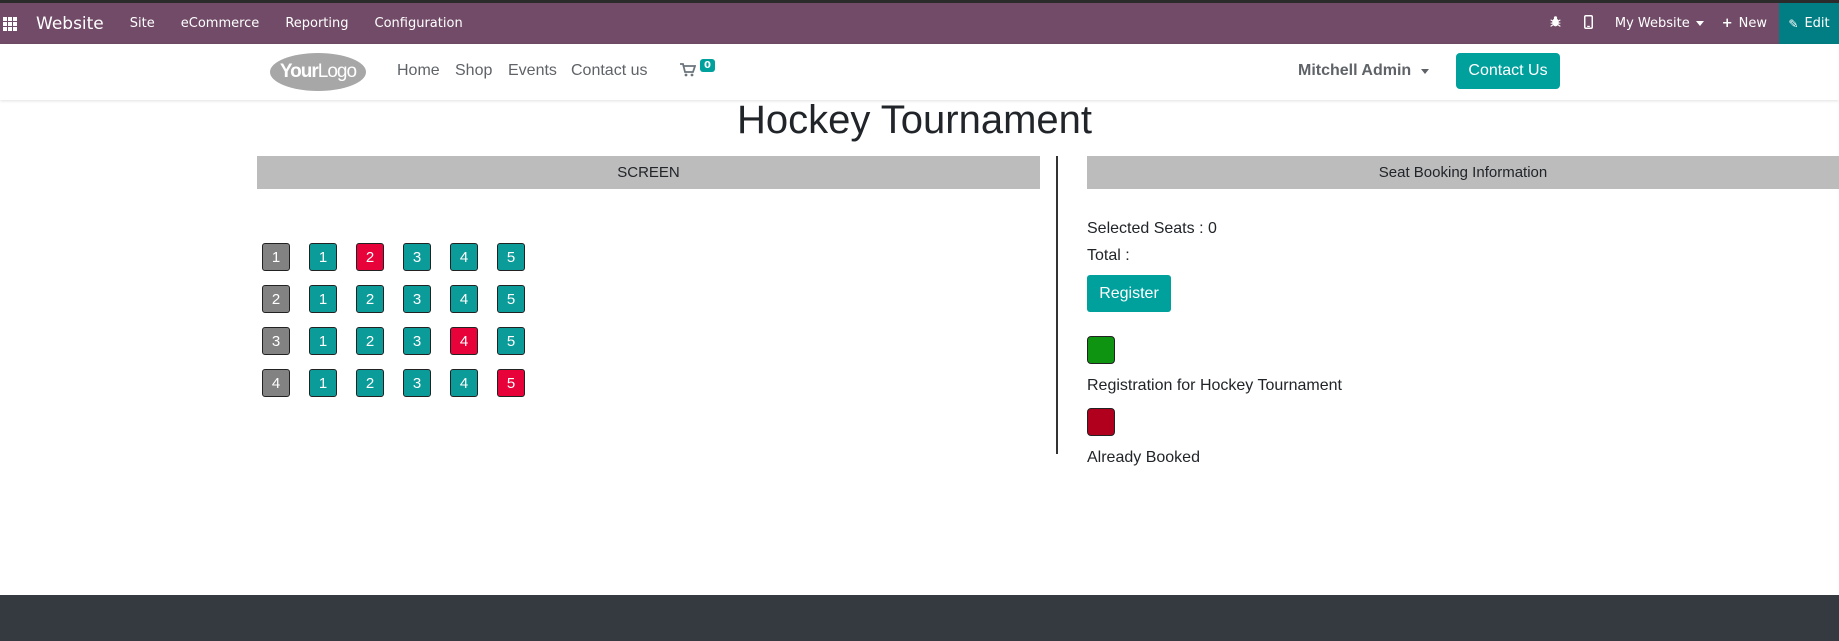  Describe the element at coordinates (648, 172) in the screenshot. I see `screen-label-bar: SCREEN` at that location.